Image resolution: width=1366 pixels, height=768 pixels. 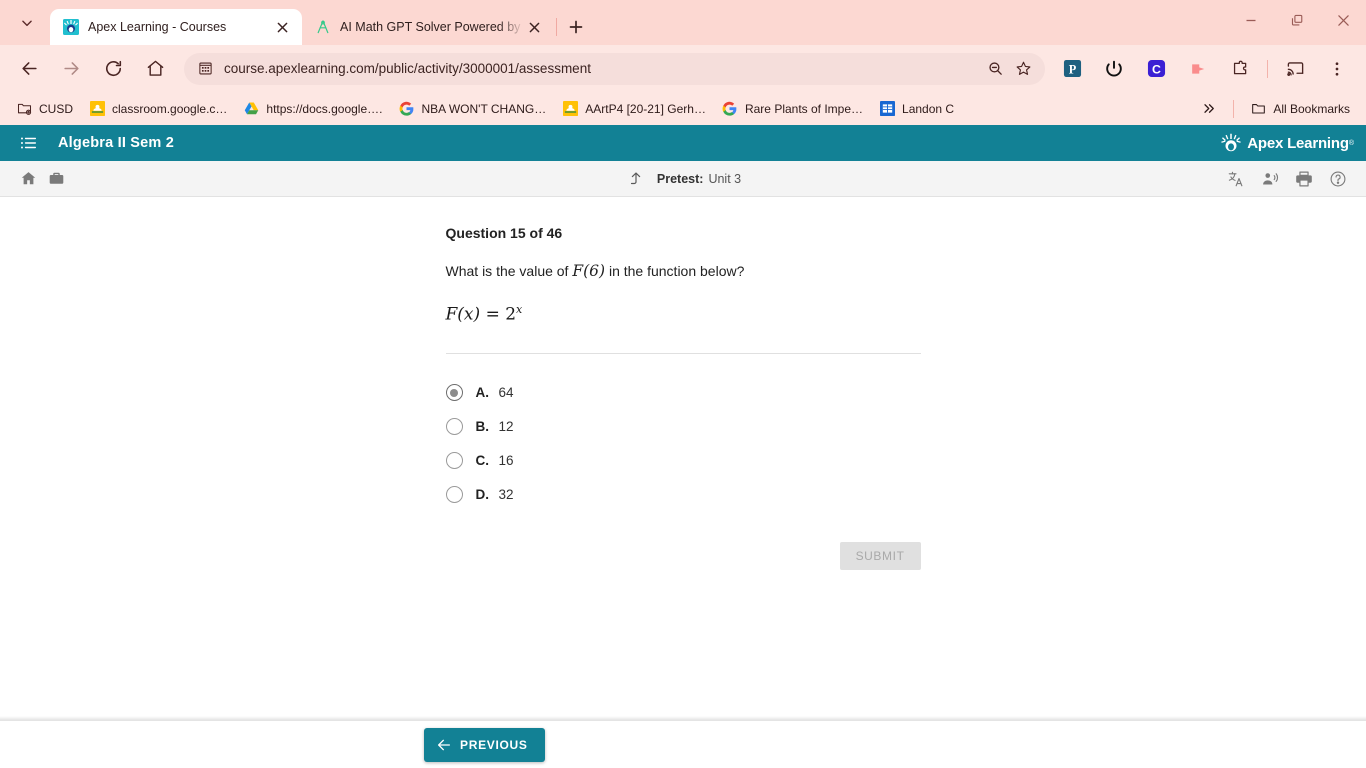 I want to click on breadcrumb-value: Unit 3, so click(x=725, y=178).